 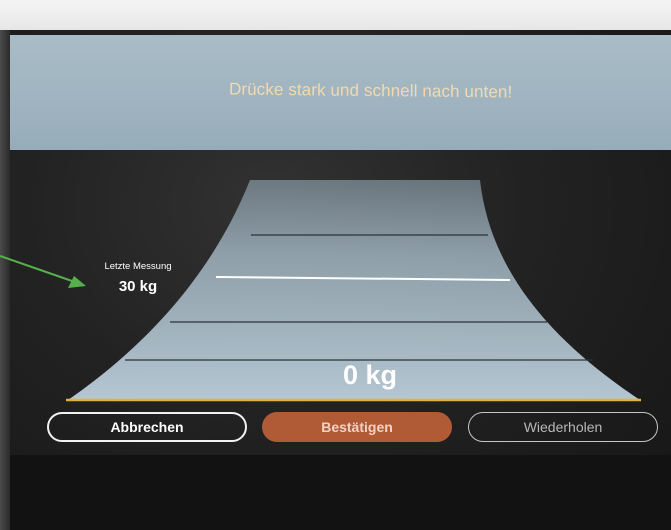 I want to click on last-measurement-value: 30 kg, so click(x=138, y=286).